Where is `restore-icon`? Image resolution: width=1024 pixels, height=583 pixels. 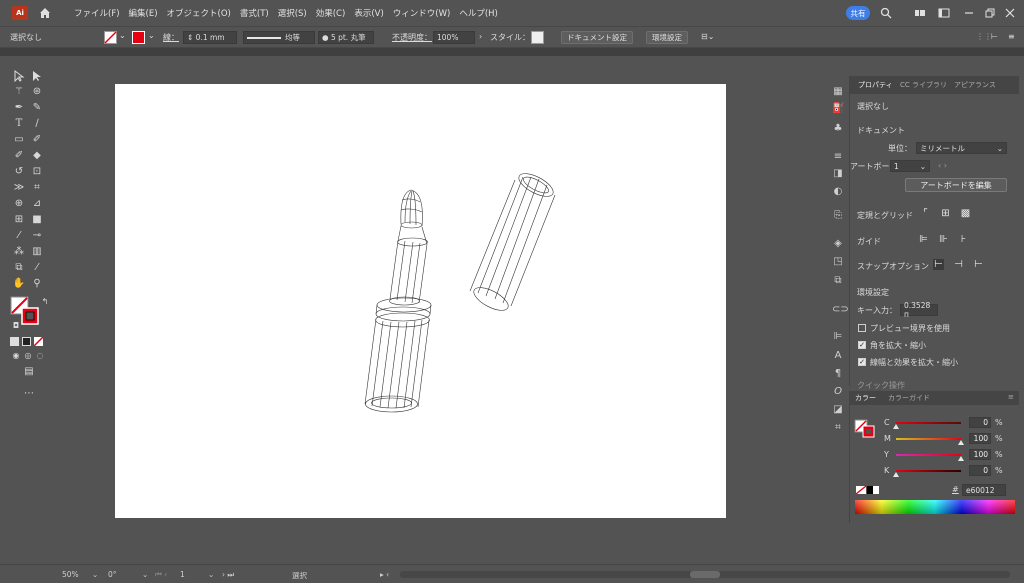
restore-icon is located at coordinates (990, 13).